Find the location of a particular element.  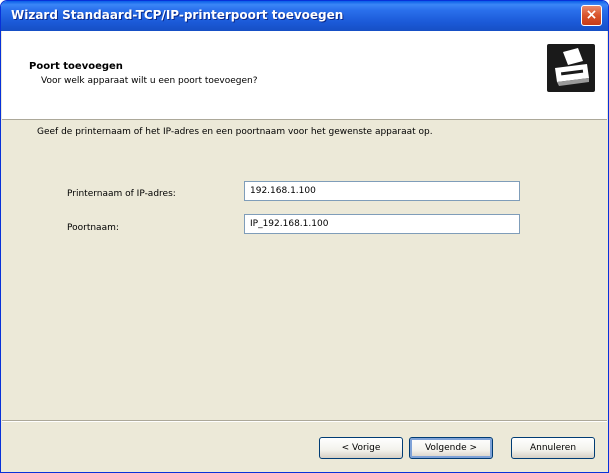

cancel-button: Annuleren is located at coordinates (553, 448).